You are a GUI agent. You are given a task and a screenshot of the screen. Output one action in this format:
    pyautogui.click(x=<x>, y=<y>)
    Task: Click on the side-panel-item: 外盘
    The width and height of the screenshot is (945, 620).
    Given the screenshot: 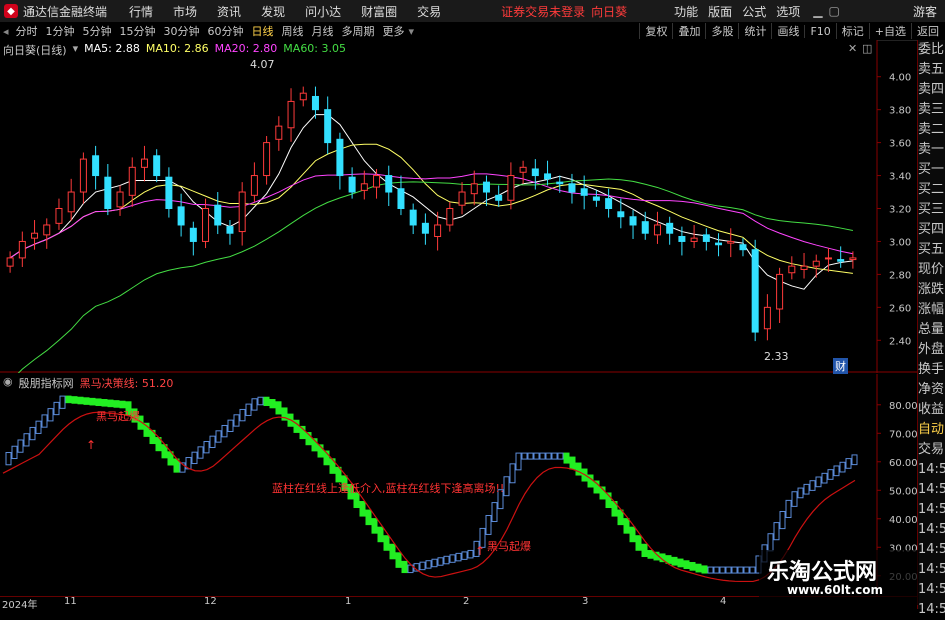 What is the action you would take?
    pyautogui.click(x=931, y=350)
    